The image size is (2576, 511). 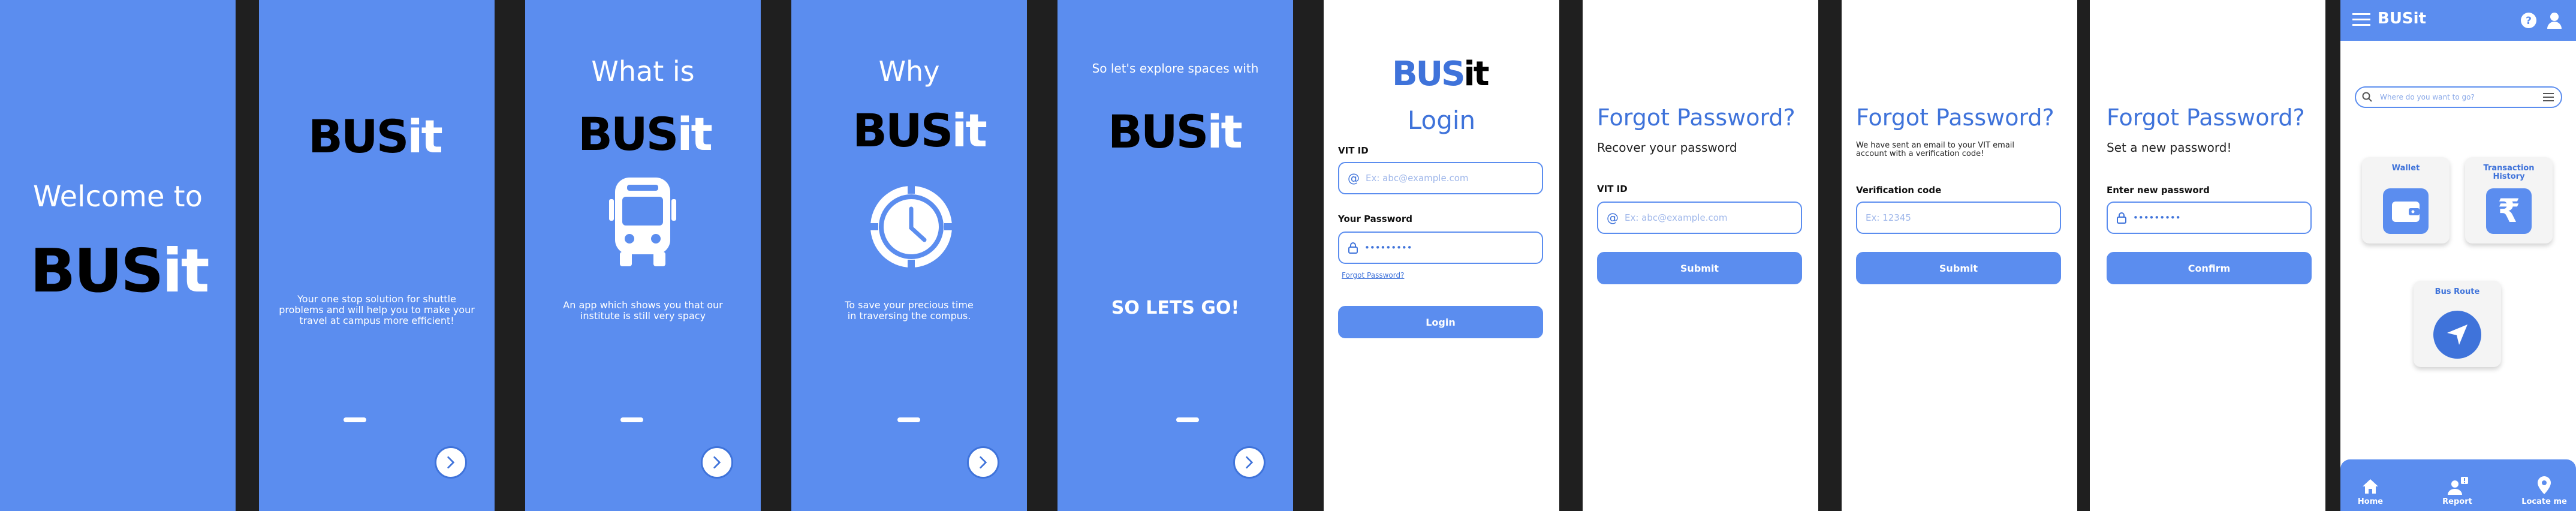 What do you see at coordinates (912, 226) in the screenshot?
I see `clock-icon` at bounding box center [912, 226].